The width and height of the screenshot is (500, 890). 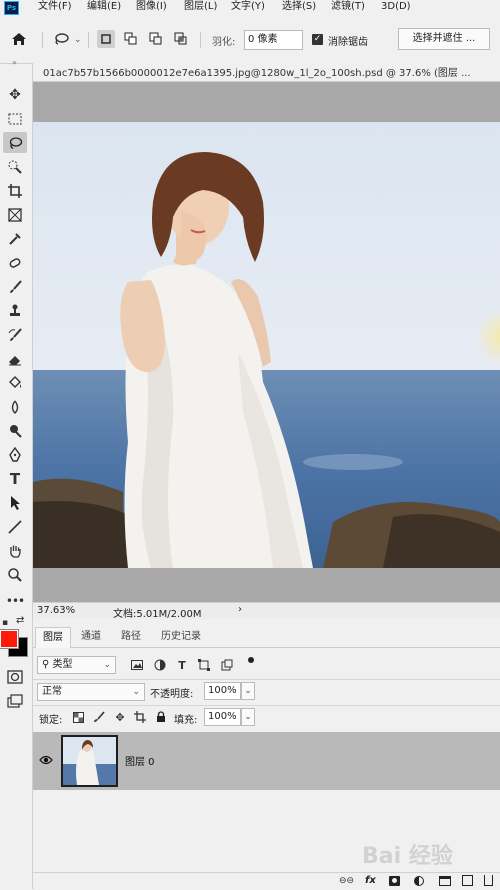 I want to click on pen-tool-icon, so click(x=15, y=454).